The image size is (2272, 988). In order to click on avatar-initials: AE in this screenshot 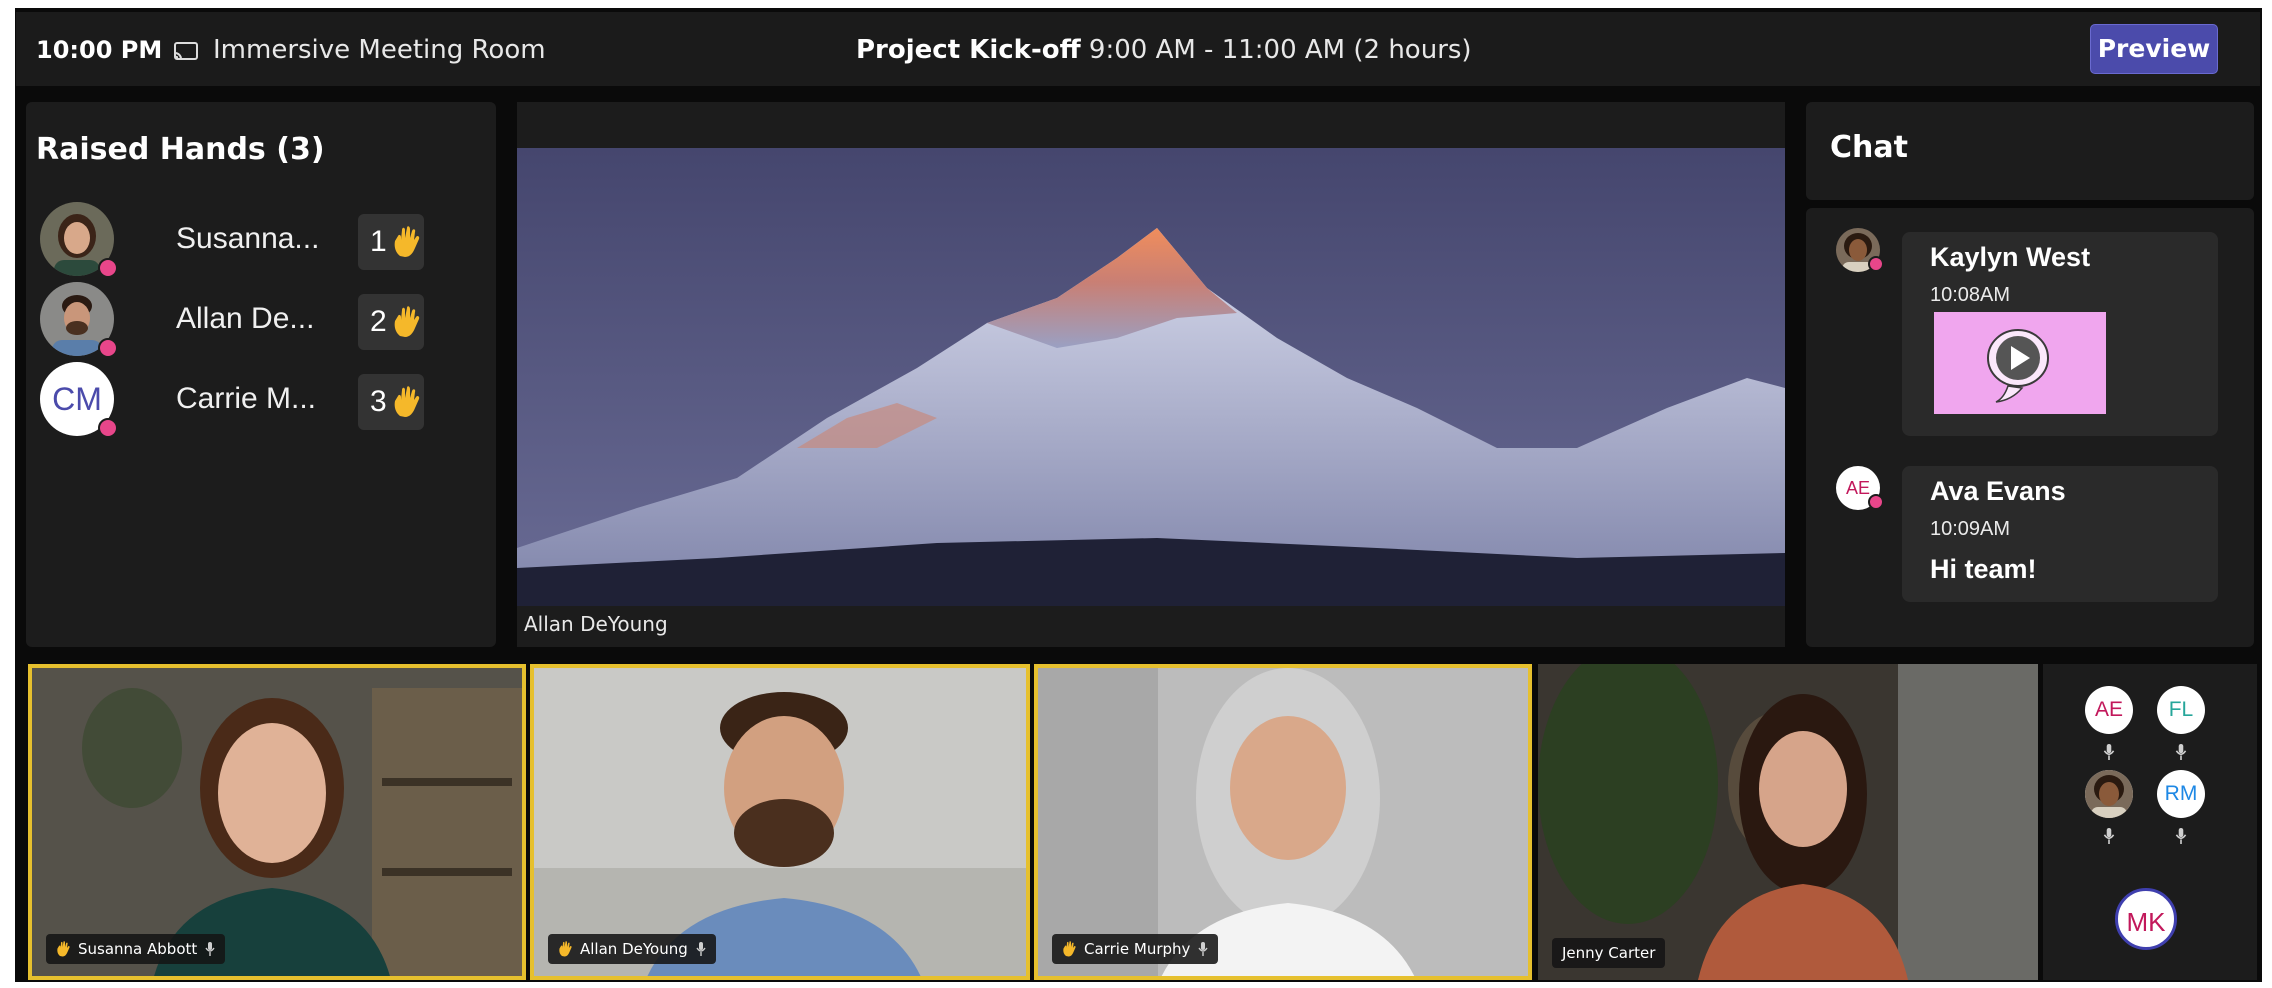, I will do `click(2108, 709)`.